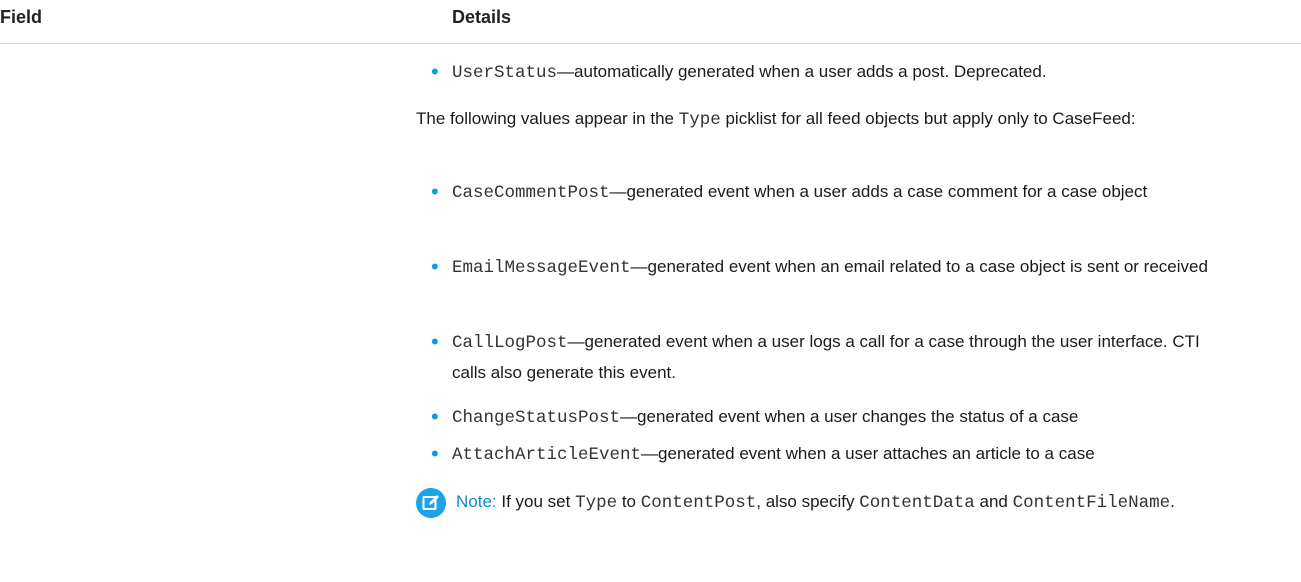 The height and width of the screenshot is (582, 1301). I want to click on code-term: CallLogPost, so click(510, 343).